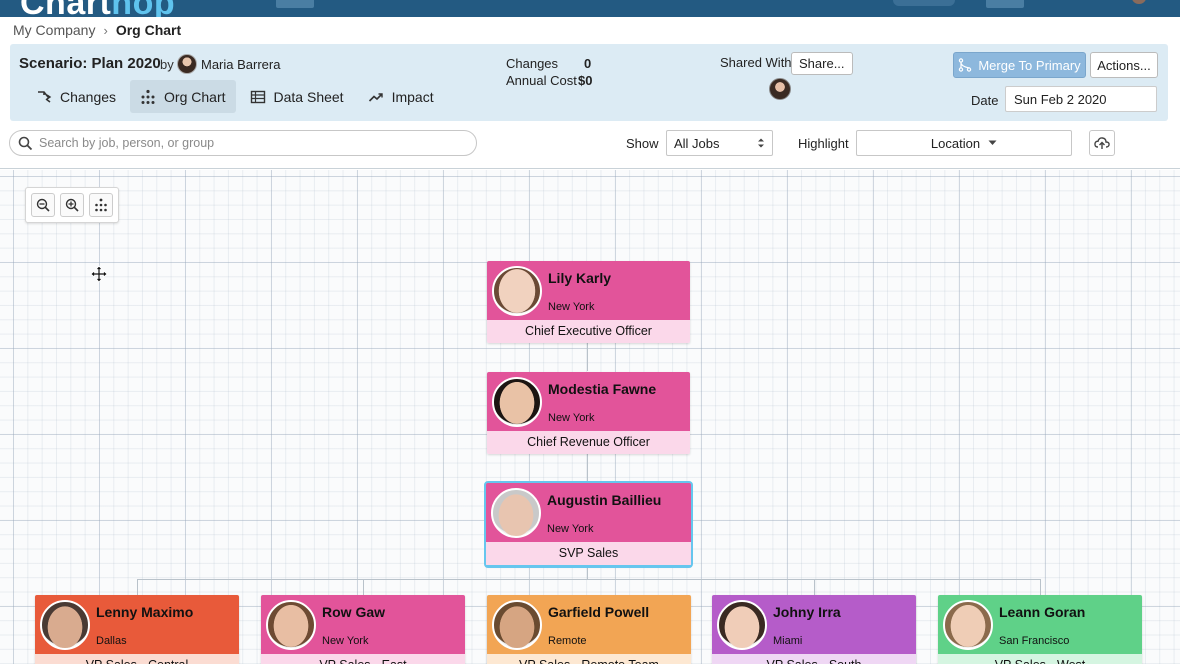 This screenshot has width=1180, height=664. Describe the element at coordinates (1019, 65) in the screenshot. I see `merge-to-primary-button: Merge To Primary` at that location.